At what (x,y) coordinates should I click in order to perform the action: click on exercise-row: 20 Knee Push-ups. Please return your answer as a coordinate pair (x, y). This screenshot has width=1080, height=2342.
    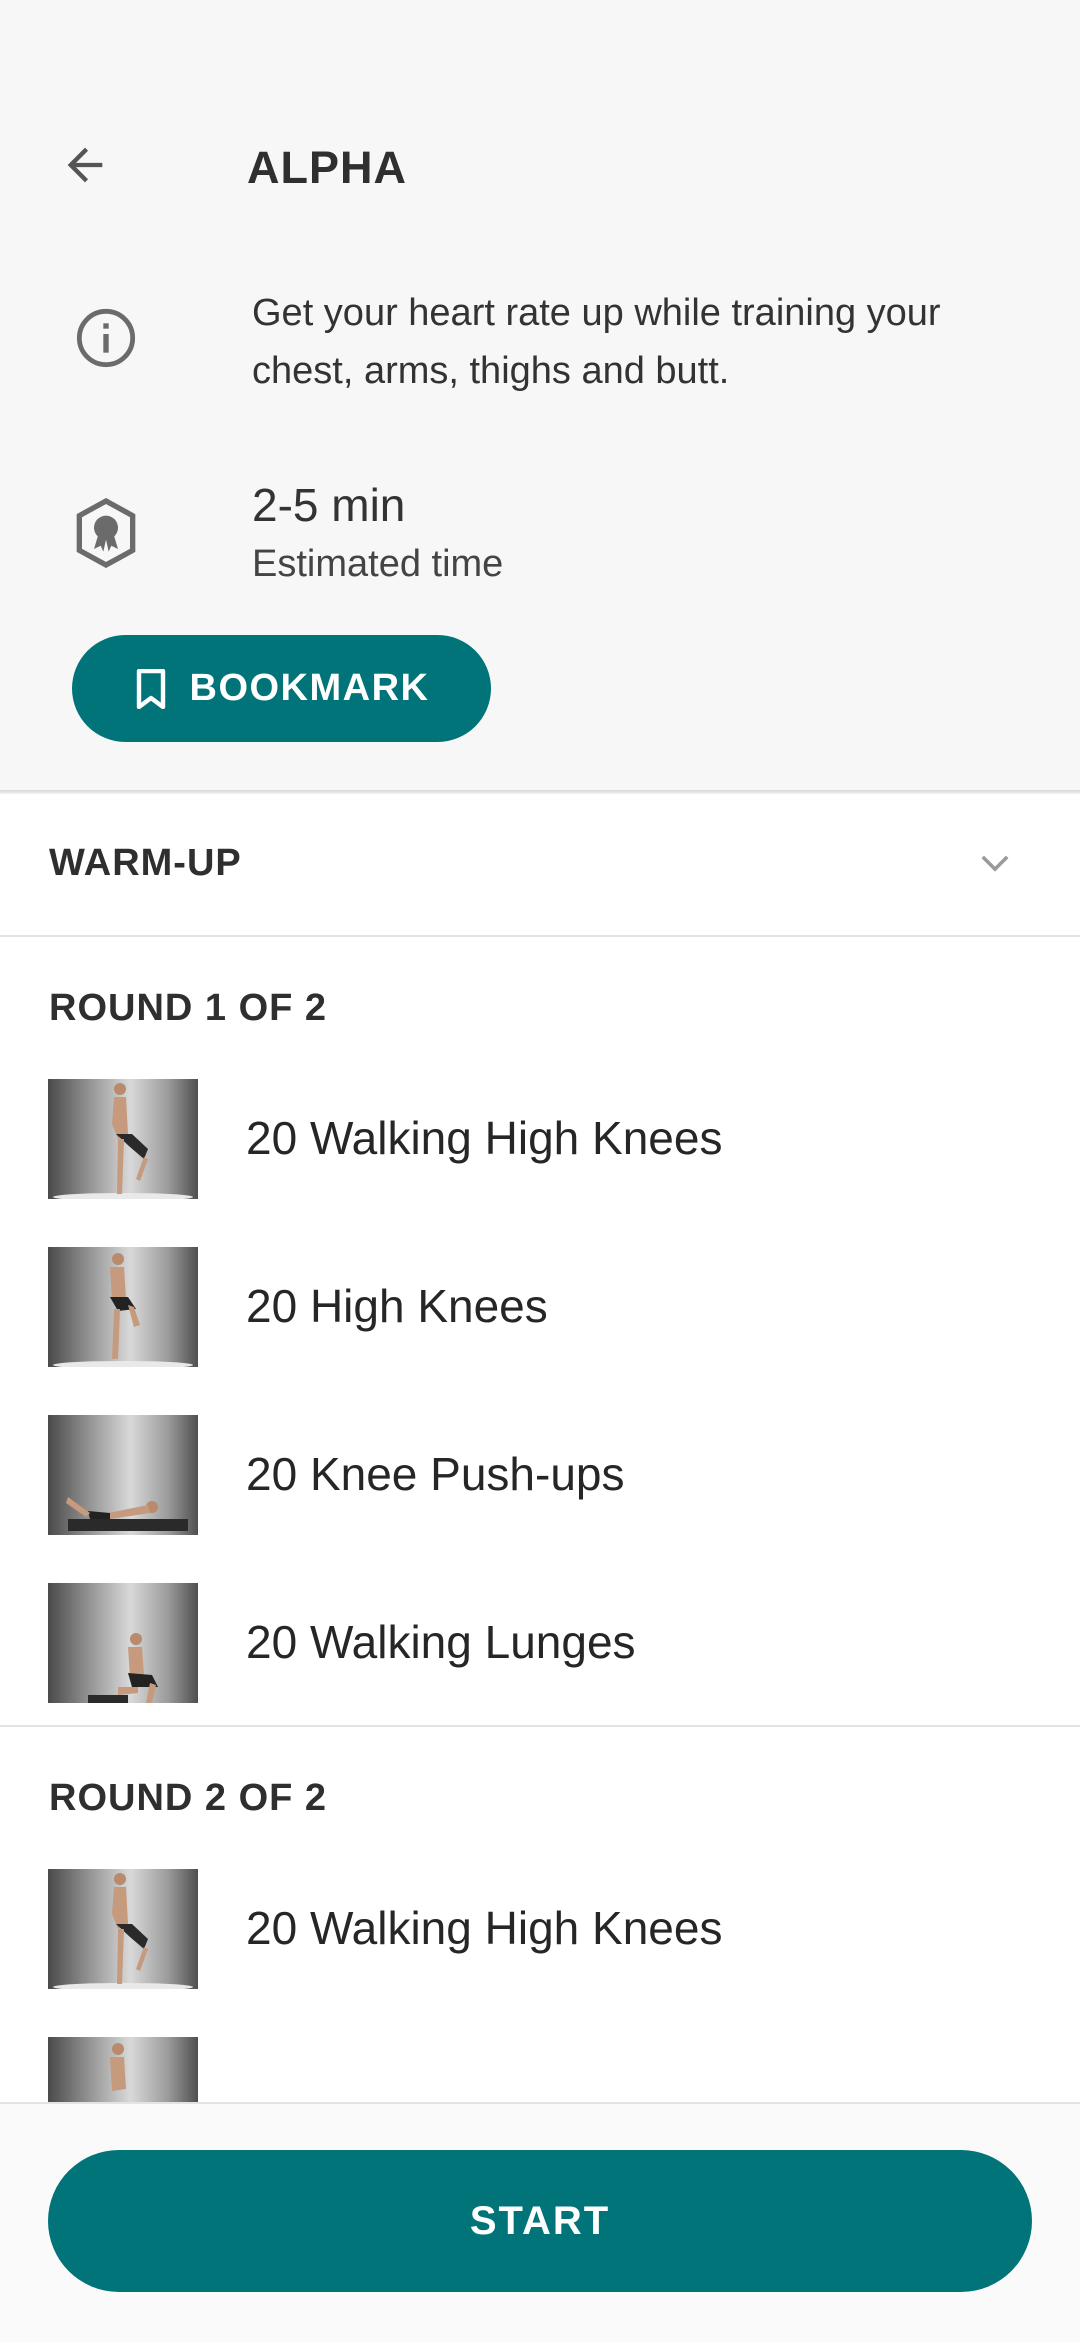
    Looking at the image, I should click on (540, 1499).